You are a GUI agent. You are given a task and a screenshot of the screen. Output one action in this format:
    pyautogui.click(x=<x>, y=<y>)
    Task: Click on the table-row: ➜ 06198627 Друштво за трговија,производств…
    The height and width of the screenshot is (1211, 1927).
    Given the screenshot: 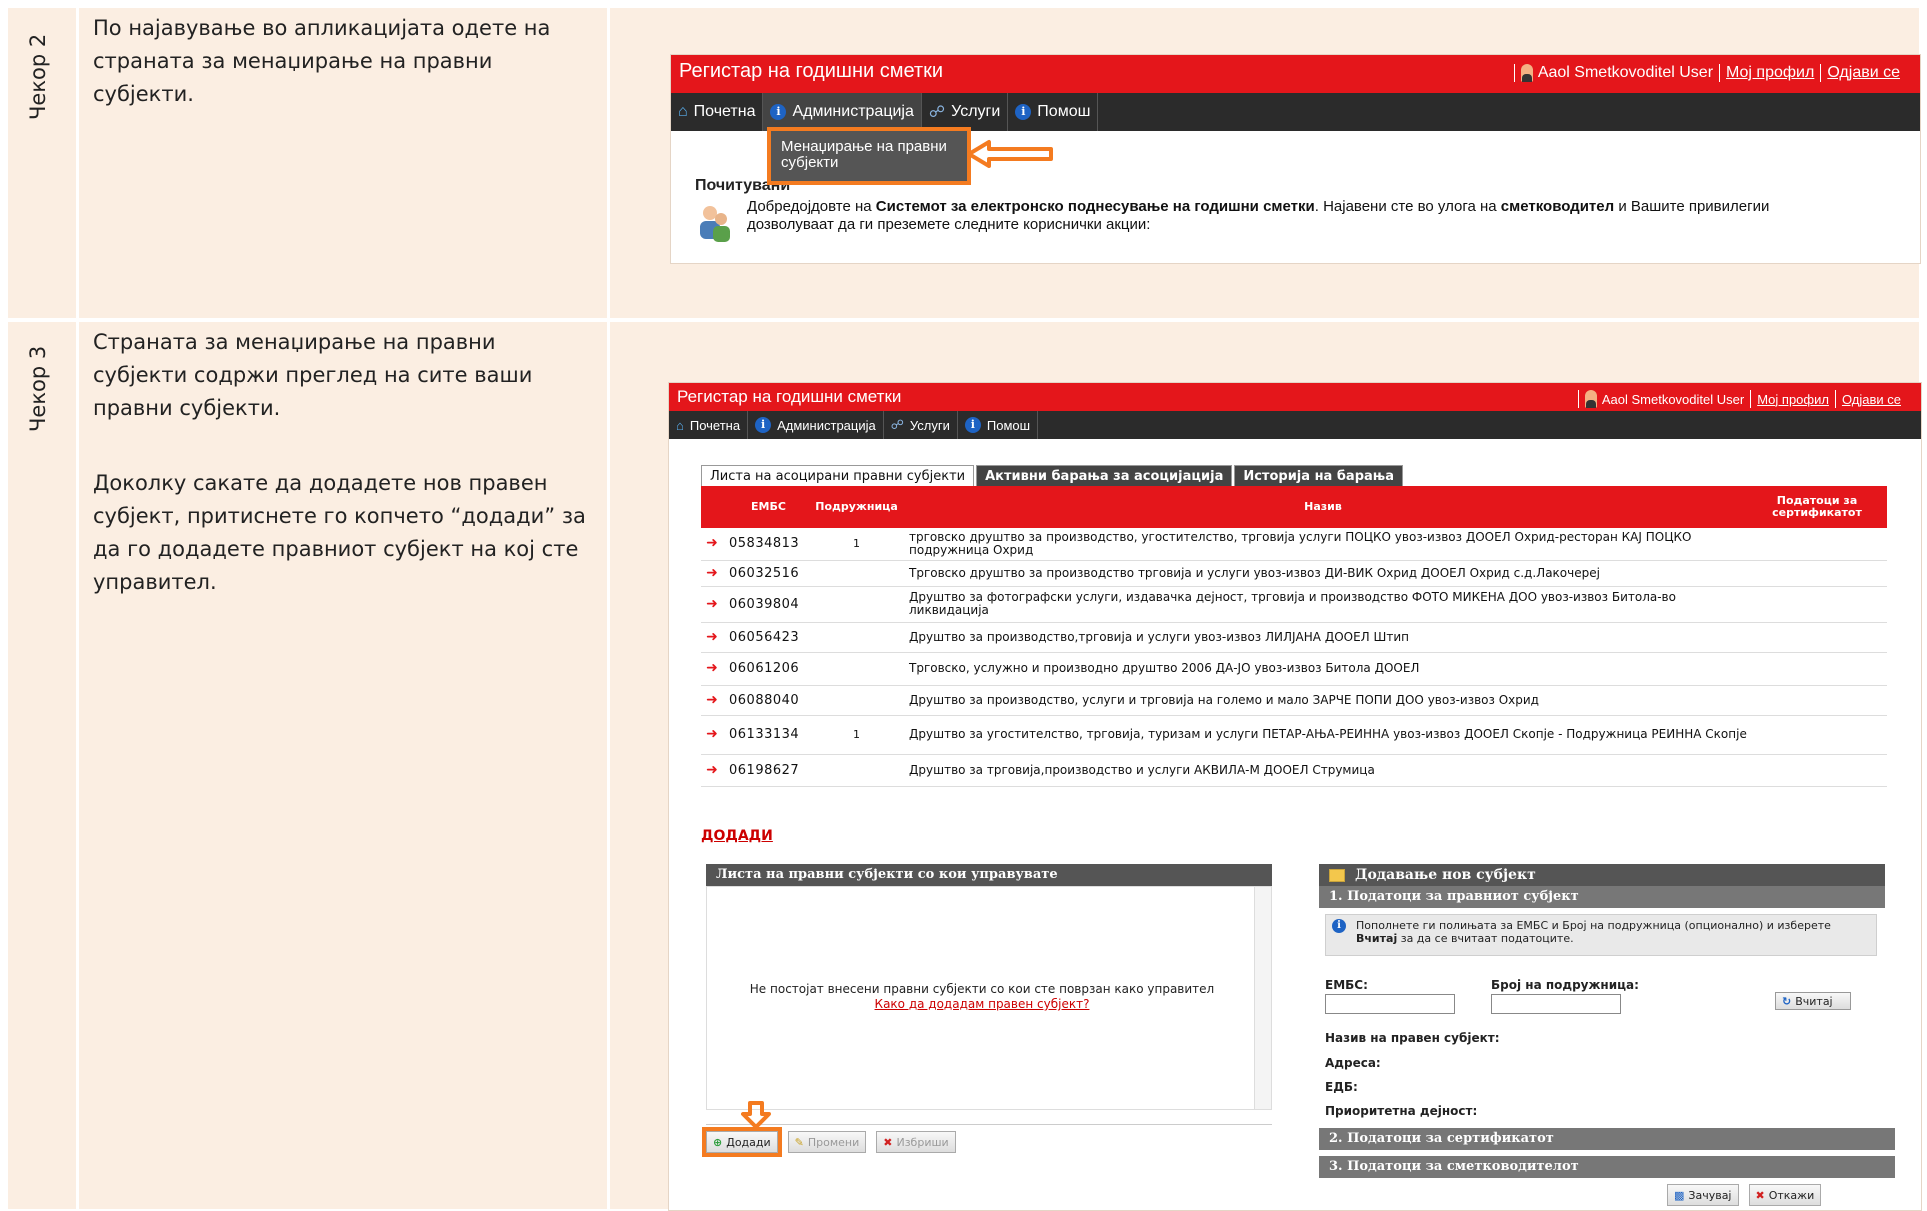 What is the action you would take?
    pyautogui.click(x=1294, y=770)
    